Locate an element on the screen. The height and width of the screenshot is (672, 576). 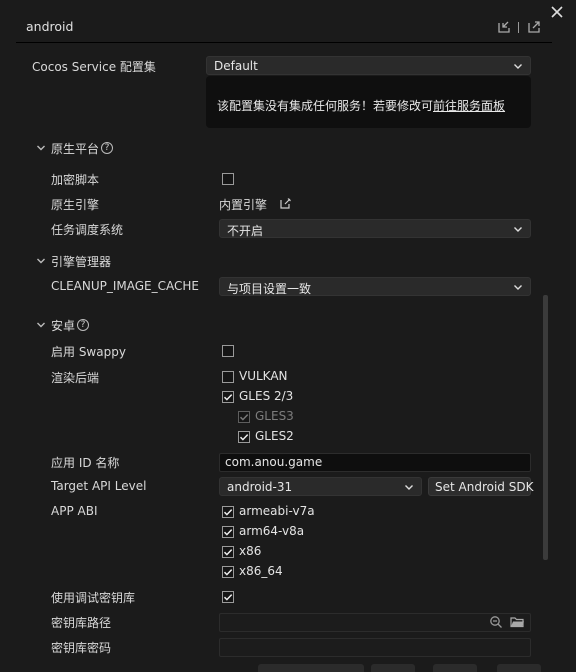
search-icon is located at coordinates (496, 622).